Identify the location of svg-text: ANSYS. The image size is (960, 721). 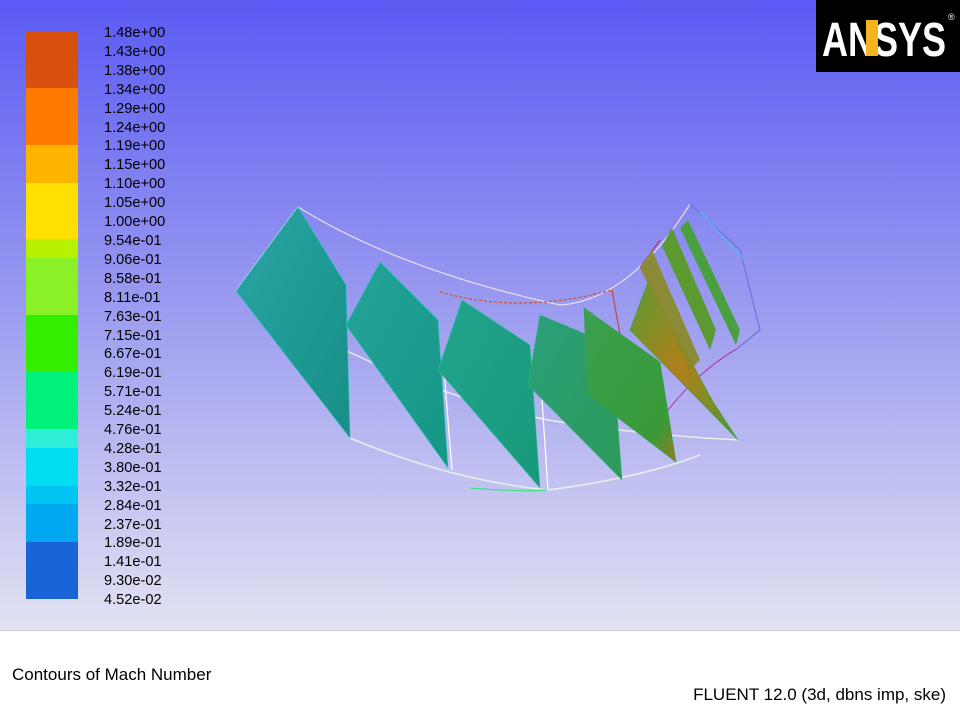
(884, 40).